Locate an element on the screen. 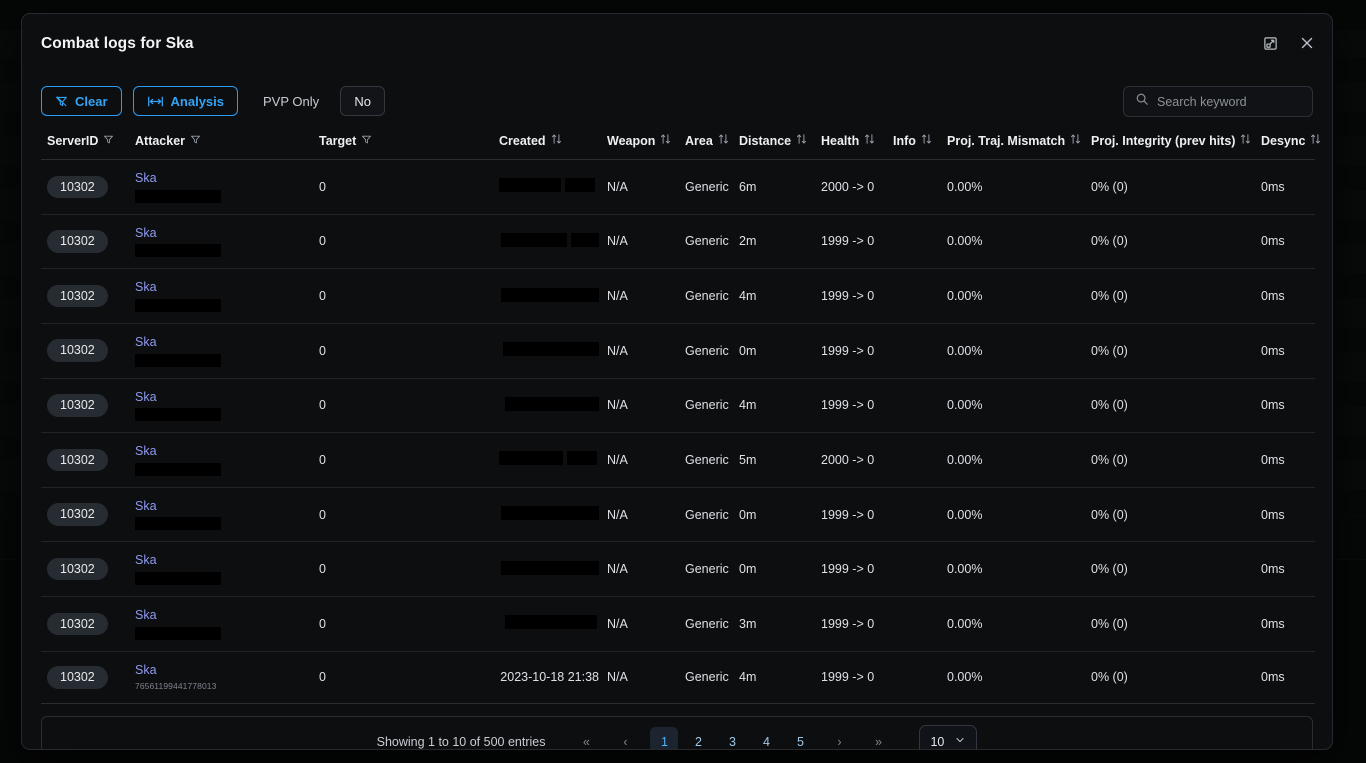 This screenshot has height=763, width=1366. cell-distance: 5m is located at coordinates (774, 460).